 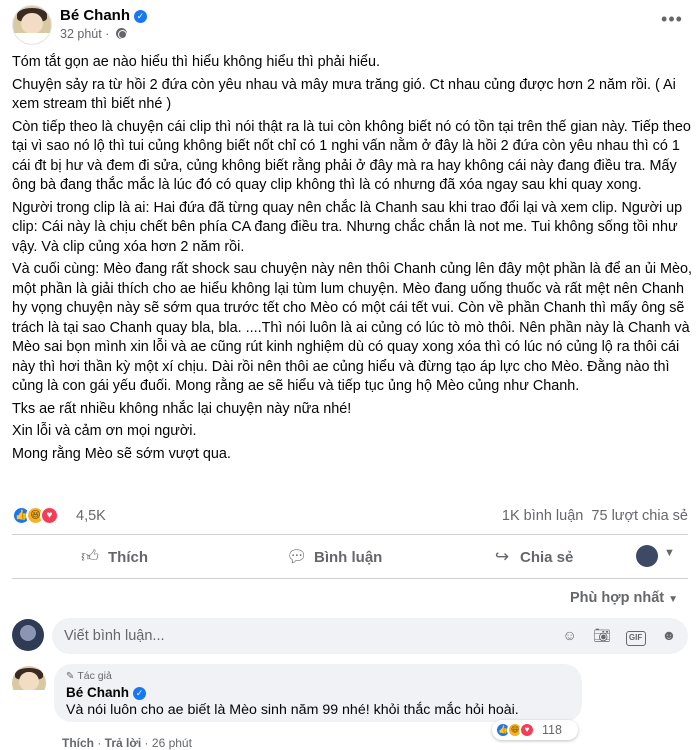 What do you see at coordinates (104, 431) in the screenshot?
I see `post-paragraph: Xin lỗi và cảm ơn mọi người.` at bounding box center [104, 431].